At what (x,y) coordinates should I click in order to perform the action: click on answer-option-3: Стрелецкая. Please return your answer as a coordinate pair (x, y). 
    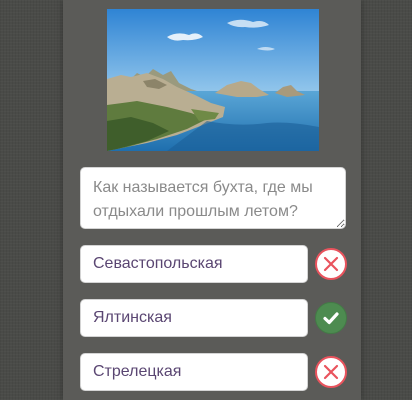
    Looking at the image, I should click on (194, 372).